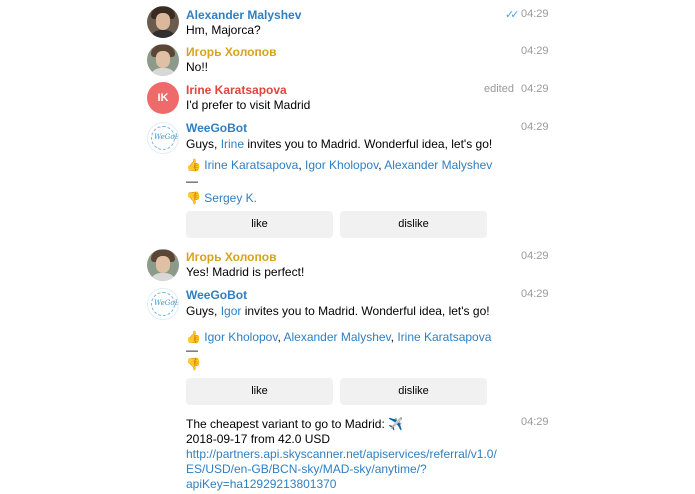  I want to click on author-name: Irine Karatsapova, so click(236, 90).